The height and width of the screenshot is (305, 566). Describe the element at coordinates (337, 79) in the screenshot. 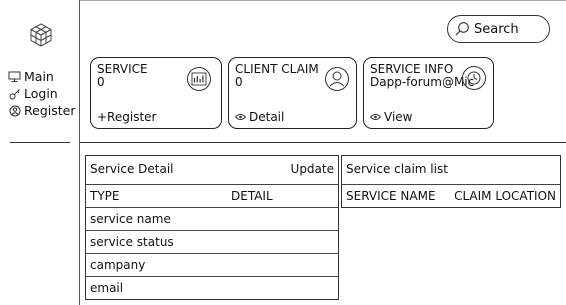

I see `user-icon` at that location.